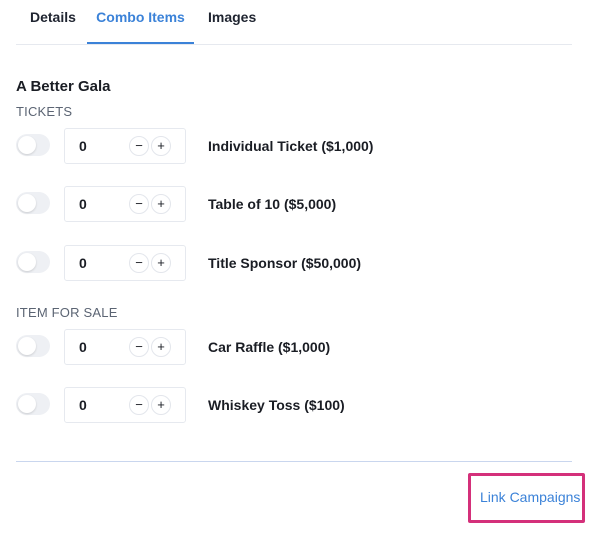  What do you see at coordinates (291, 146) in the screenshot?
I see `item-label: Individual Ticket ($1,000)` at bounding box center [291, 146].